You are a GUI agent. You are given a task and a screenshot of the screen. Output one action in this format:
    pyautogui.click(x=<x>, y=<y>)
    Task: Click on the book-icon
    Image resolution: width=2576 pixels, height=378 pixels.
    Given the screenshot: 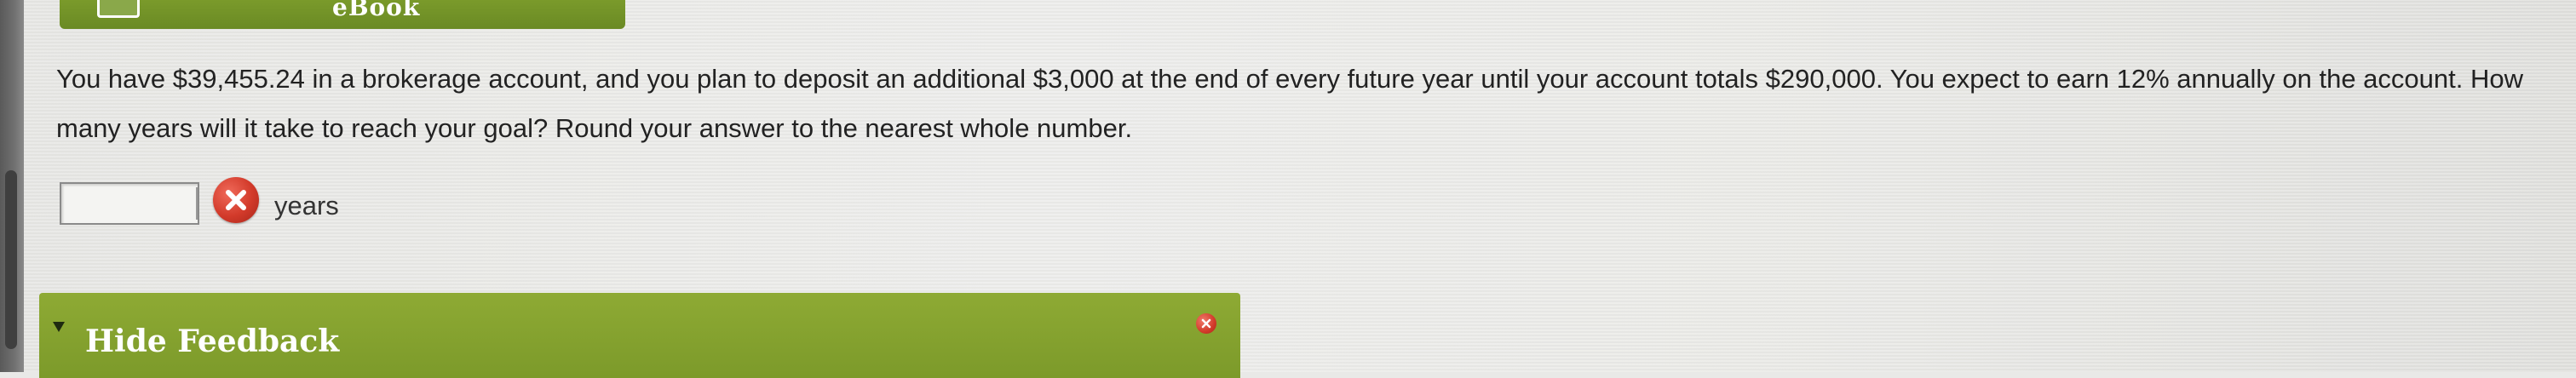 What is the action you would take?
    pyautogui.click(x=119, y=9)
    